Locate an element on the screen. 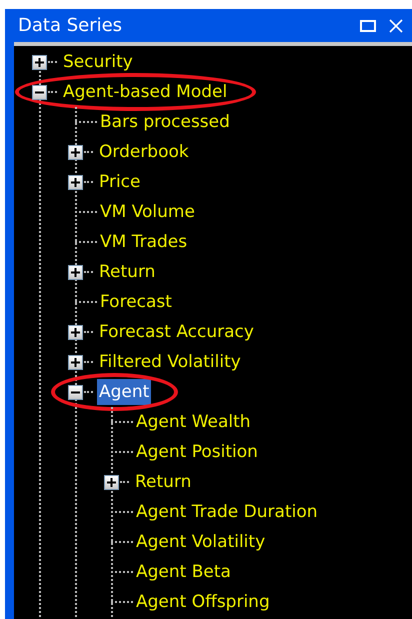 Image resolution: width=412 pixels, height=619 pixels. tree-item: Agent Beta is located at coordinates (183, 572).